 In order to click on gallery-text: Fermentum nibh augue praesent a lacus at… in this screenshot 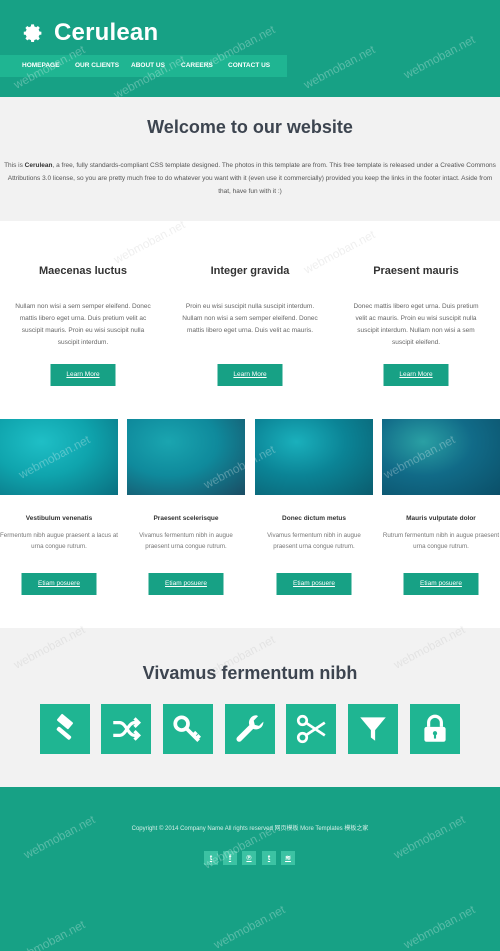, I will do `click(59, 541)`.